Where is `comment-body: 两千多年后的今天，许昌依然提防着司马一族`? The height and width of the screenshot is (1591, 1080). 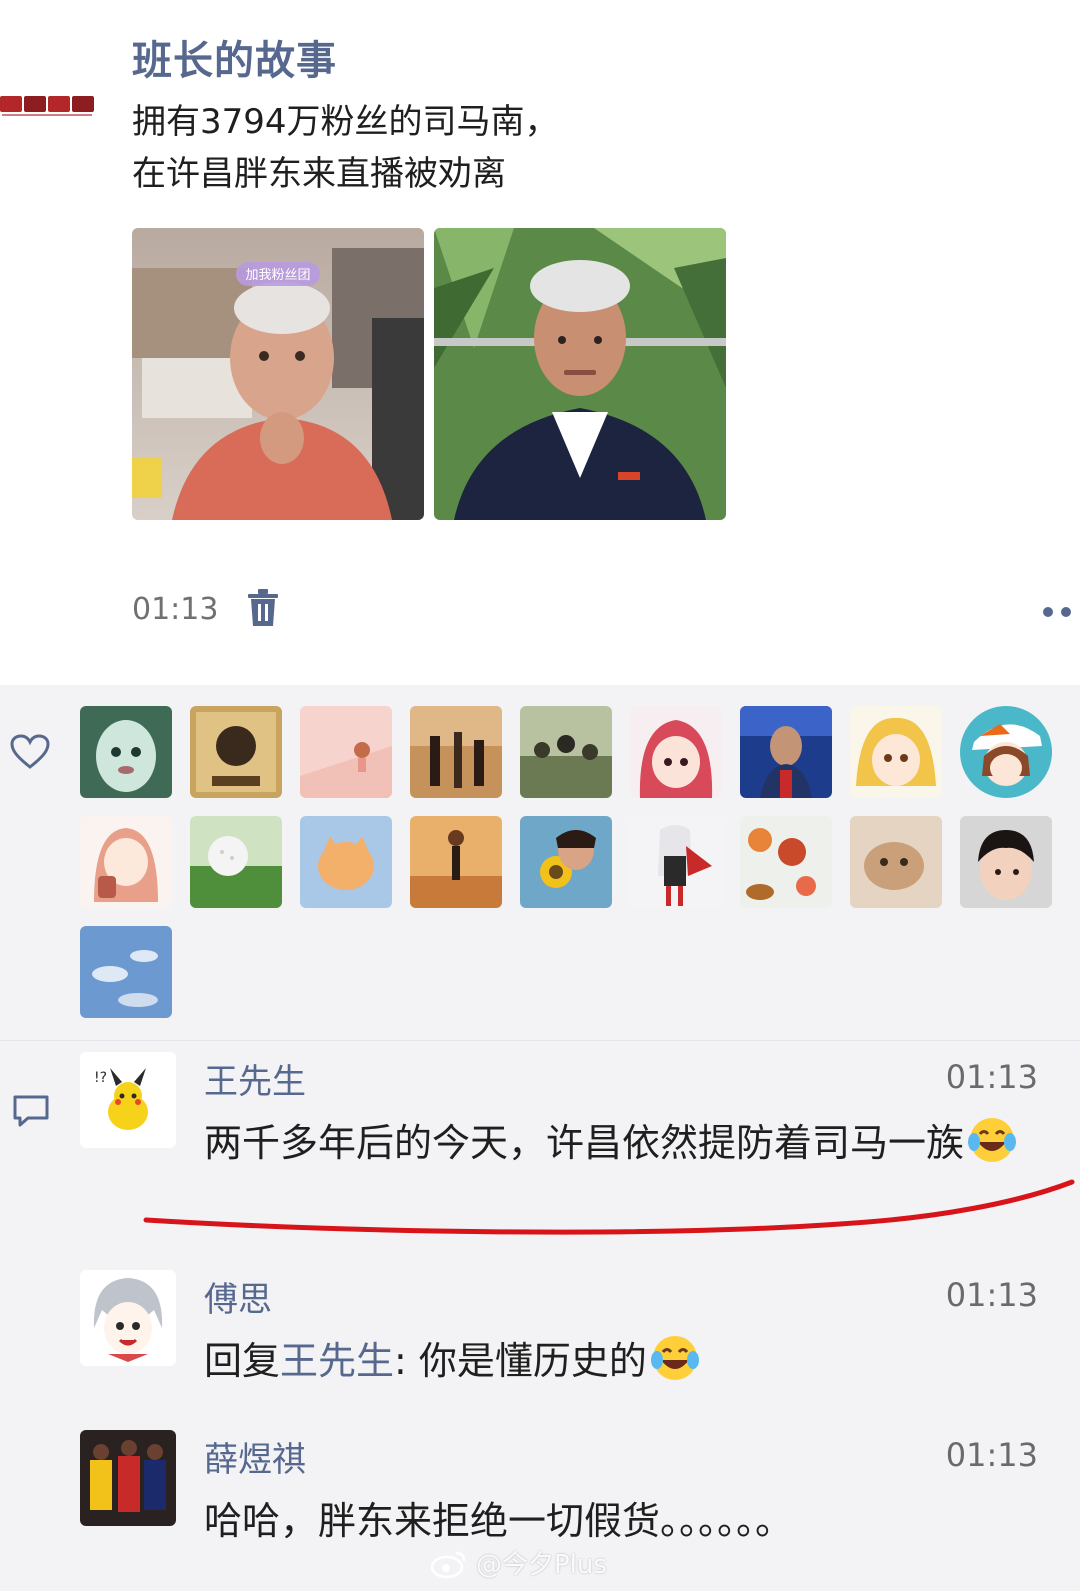 comment-body: 两千多年后的今天，许昌依然提防着司马一族 is located at coordinates (624, 1143).